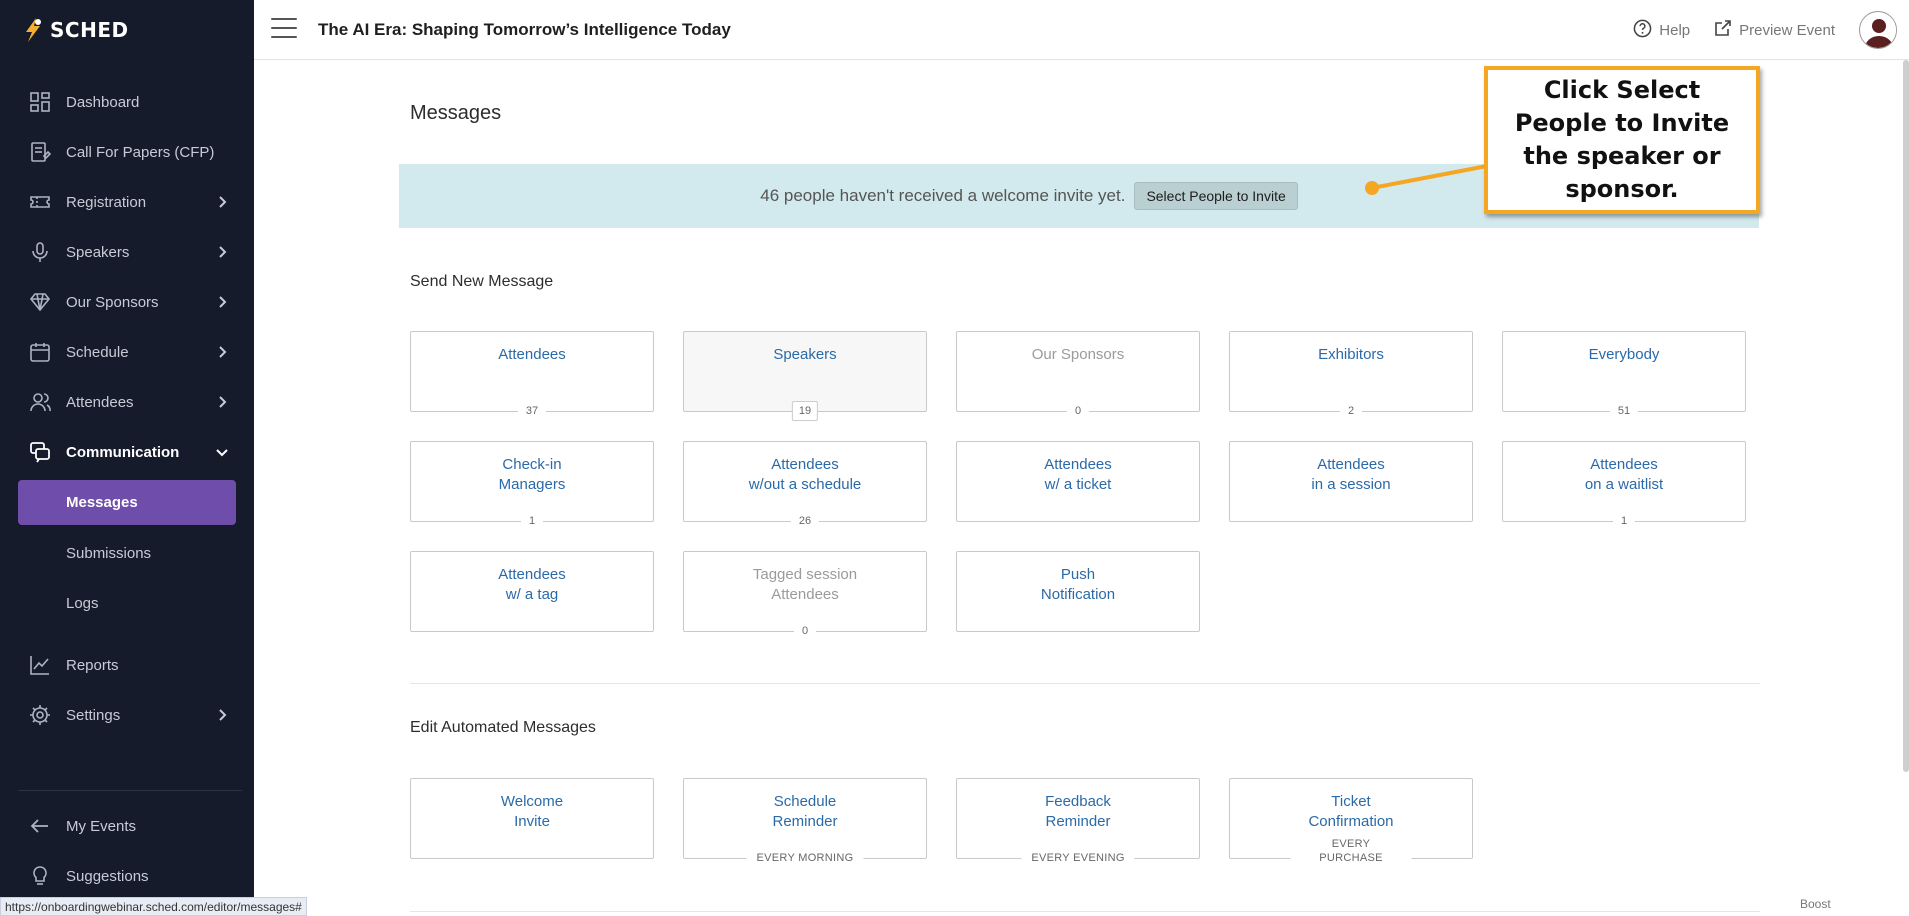  What do you see at coordinates (40, 402) in the screenshot?
I see `people-icon` at bounding box center [40, 402].